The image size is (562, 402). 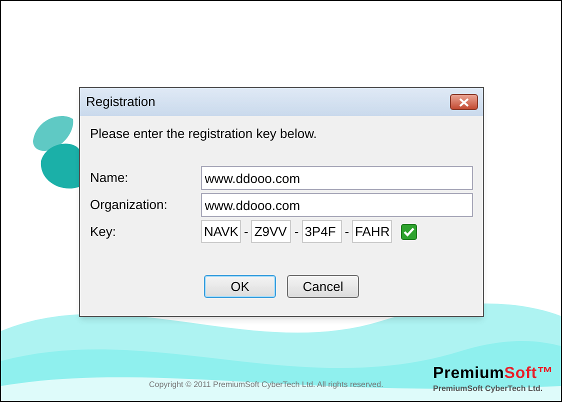 What do you see at coordinates (322, 231) in the screenshot?
I see `key-input-field: 3P4F` at bounding box center [322, 231].